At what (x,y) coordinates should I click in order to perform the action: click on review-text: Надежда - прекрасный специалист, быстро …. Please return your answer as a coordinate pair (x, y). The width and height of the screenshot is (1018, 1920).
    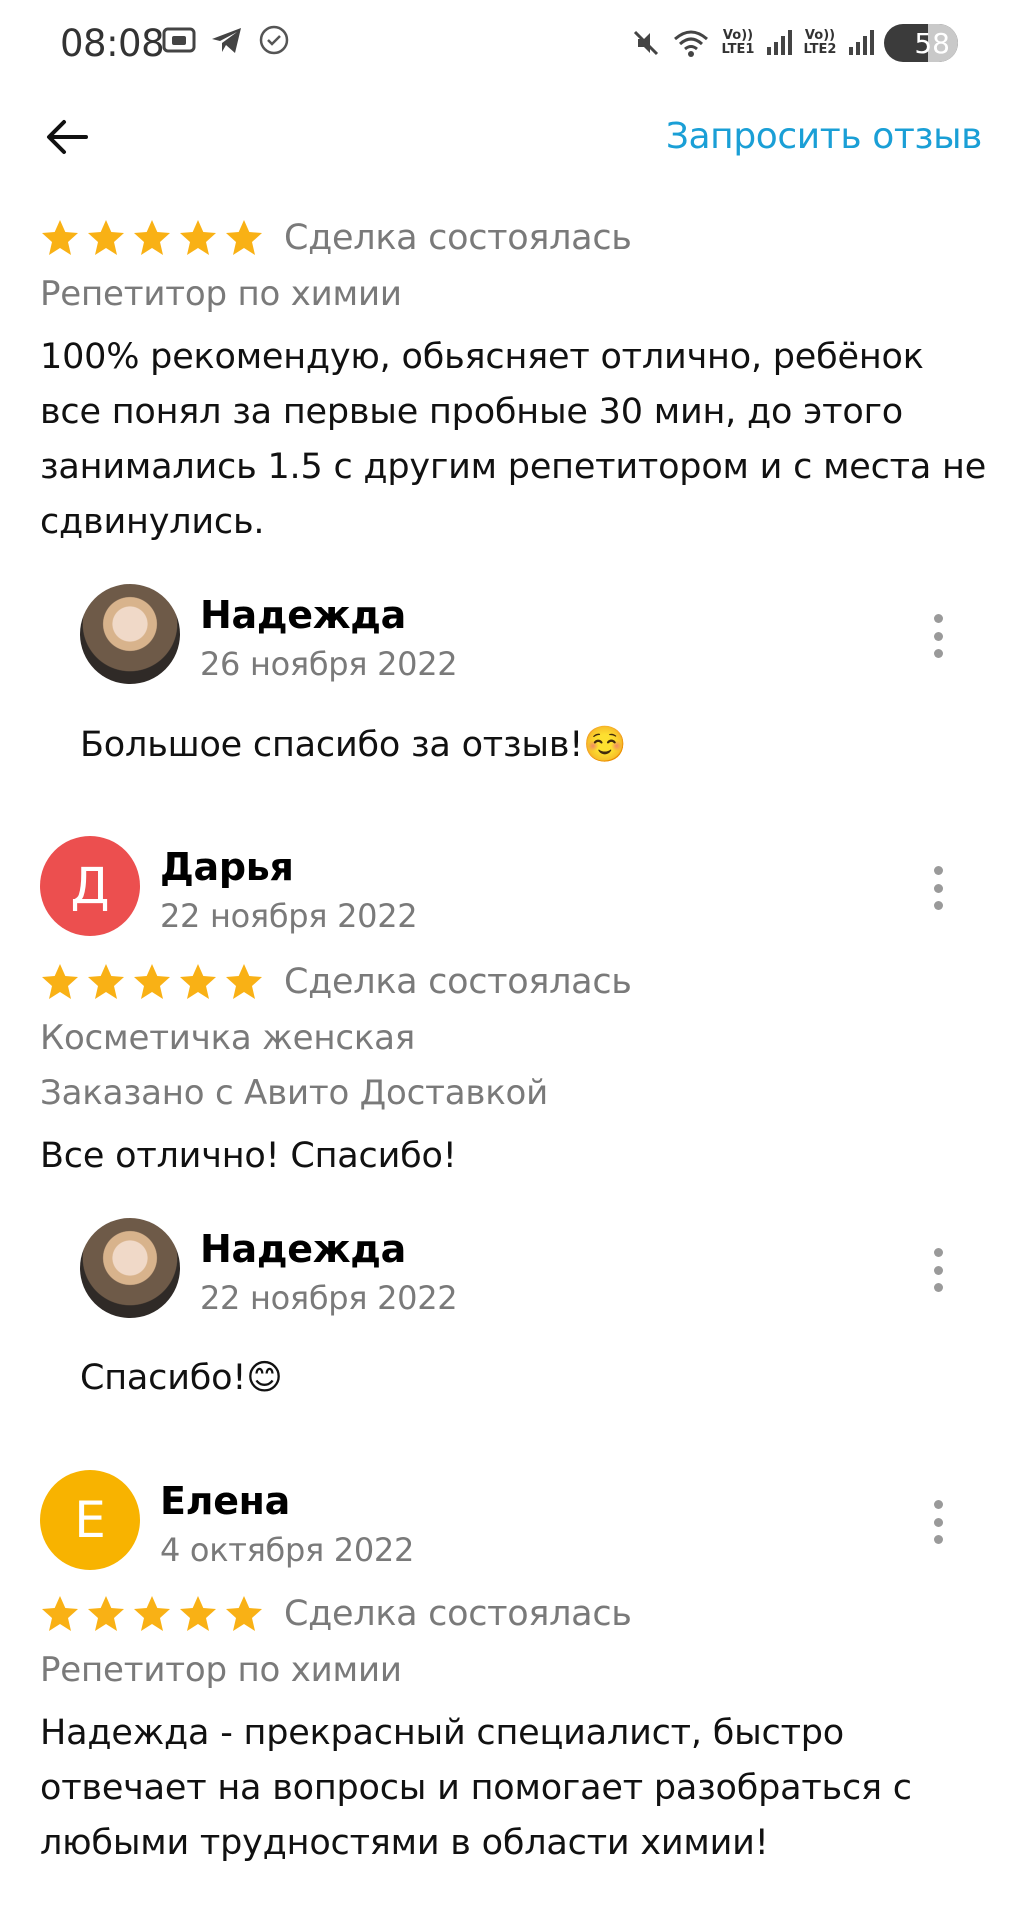
    Looking at the image, I should click on (476, 1788).